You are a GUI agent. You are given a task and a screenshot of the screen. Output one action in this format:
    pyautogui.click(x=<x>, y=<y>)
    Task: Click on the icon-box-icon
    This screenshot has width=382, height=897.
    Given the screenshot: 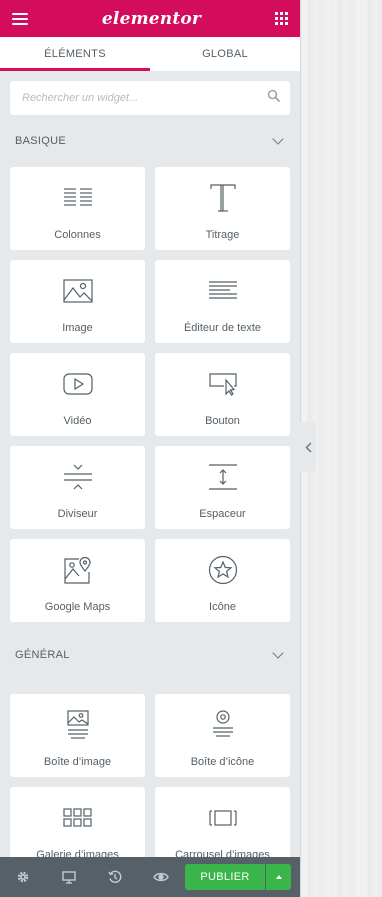 What is the action you would take?
    pyautogui.click(x=223, y=725)
    